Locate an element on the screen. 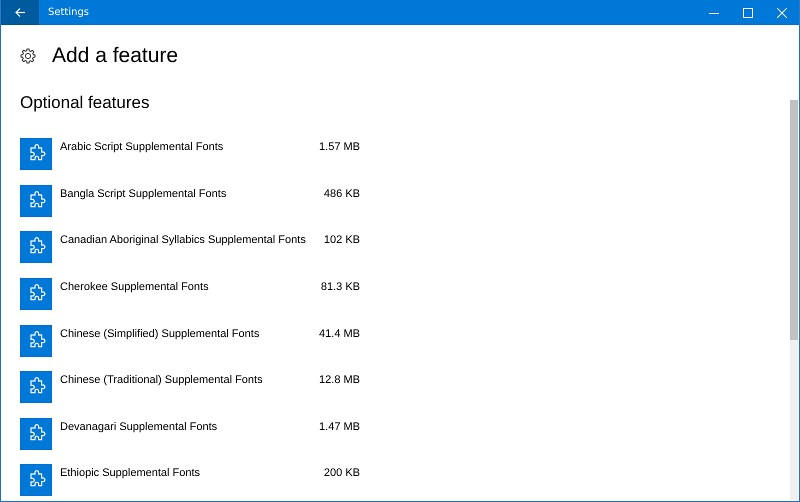  feature-name: Cherokee Supplemental Fonts is located at coordinates (135, 287).